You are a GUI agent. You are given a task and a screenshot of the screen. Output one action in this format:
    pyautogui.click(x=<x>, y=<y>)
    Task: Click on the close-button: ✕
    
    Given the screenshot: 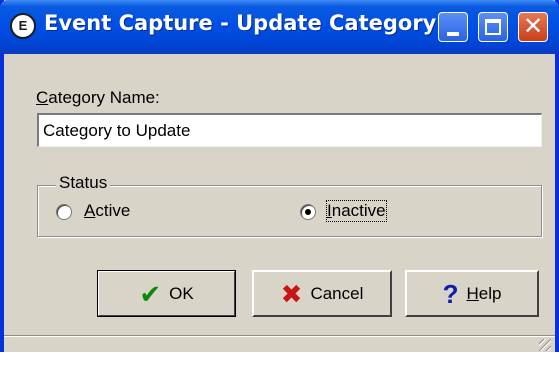 What is the action you would take?
    pyautogui.click(x=533, y=27)
    